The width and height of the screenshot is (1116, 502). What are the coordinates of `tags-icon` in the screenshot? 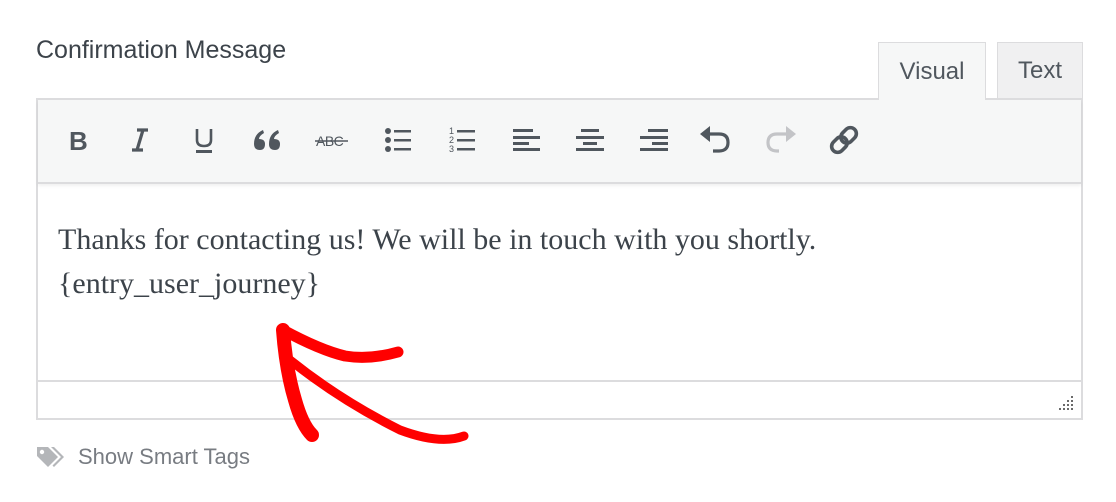 It's located at (50, 457).